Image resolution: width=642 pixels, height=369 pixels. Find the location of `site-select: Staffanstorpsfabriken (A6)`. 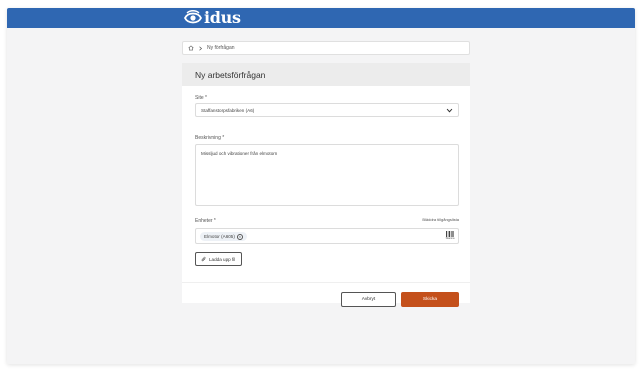

site-select: Staffanstorpsfabriken (A6) is located at coordinates (327, 110).